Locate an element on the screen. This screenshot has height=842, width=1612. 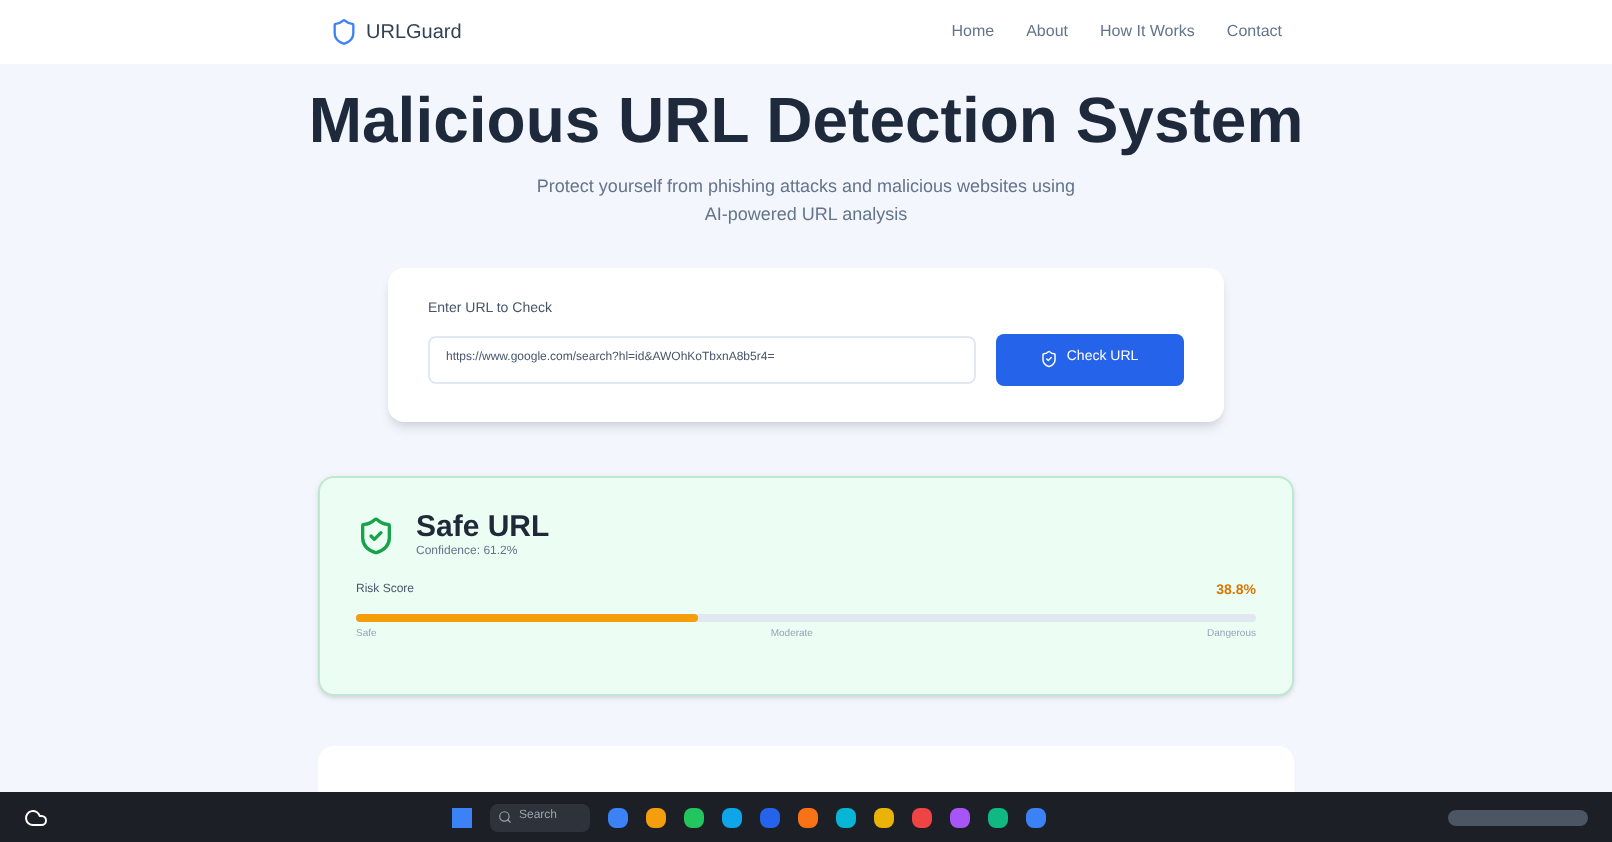
shield-check-icon is located at coordinates (376, 536).